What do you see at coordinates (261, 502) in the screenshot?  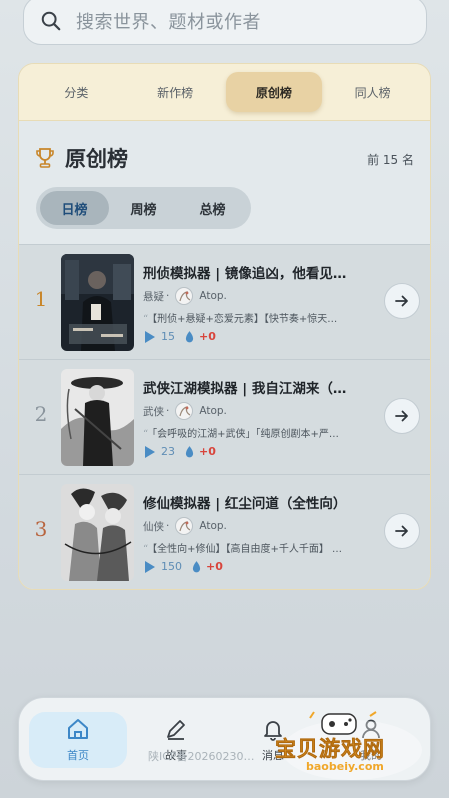 I see `item-title: 修仙模拟器 | 红尘问道（全性向）` at bounding box center [261, 502].